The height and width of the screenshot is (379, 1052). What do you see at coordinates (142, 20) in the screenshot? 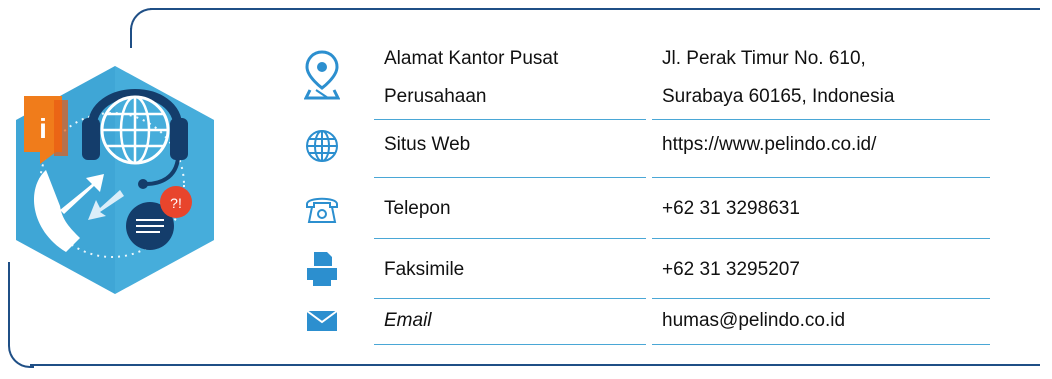
I see `frame-corner-top-left` at bounding box center [142, 20].